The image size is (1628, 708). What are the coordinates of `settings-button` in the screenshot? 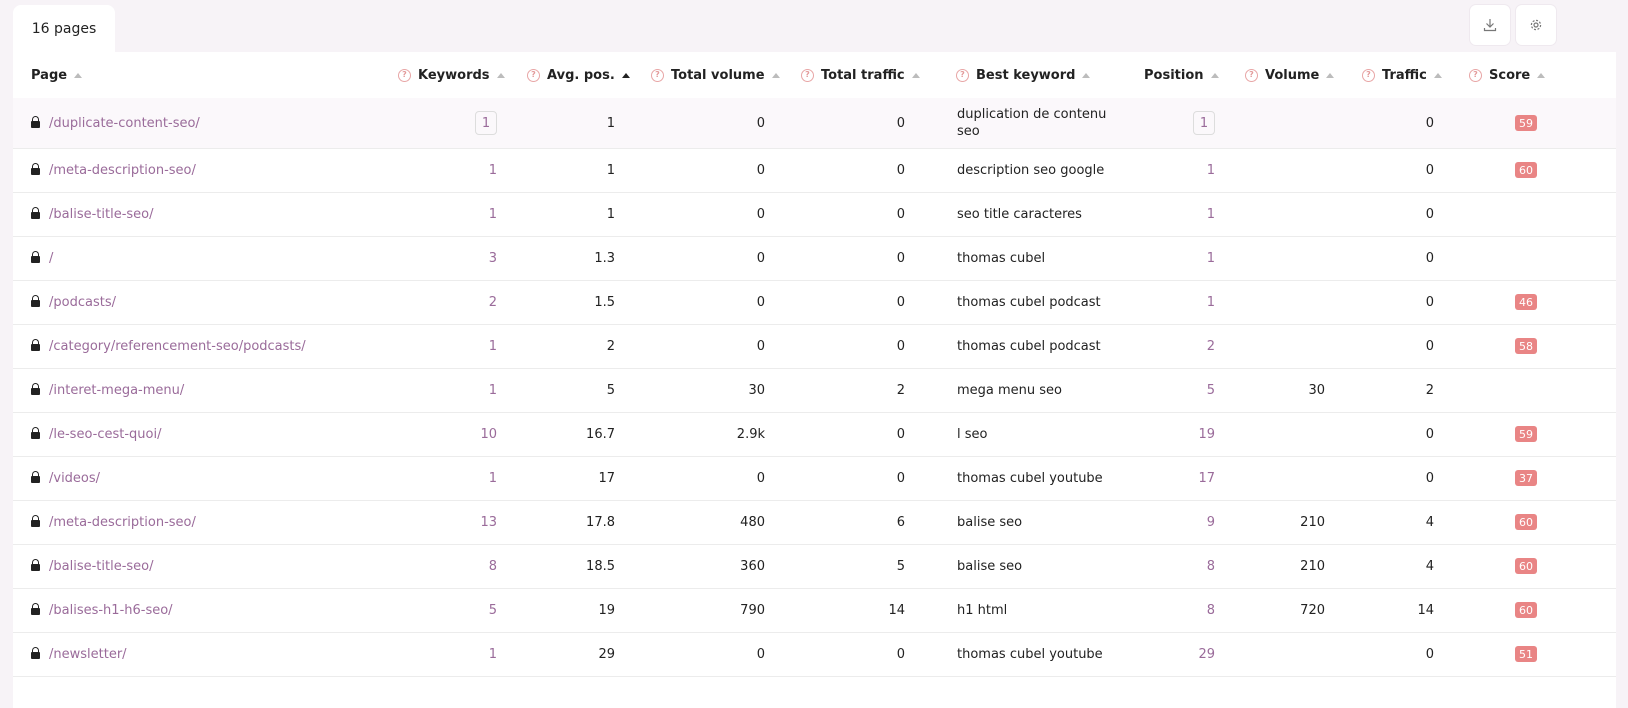 It's located at (1536, 25).